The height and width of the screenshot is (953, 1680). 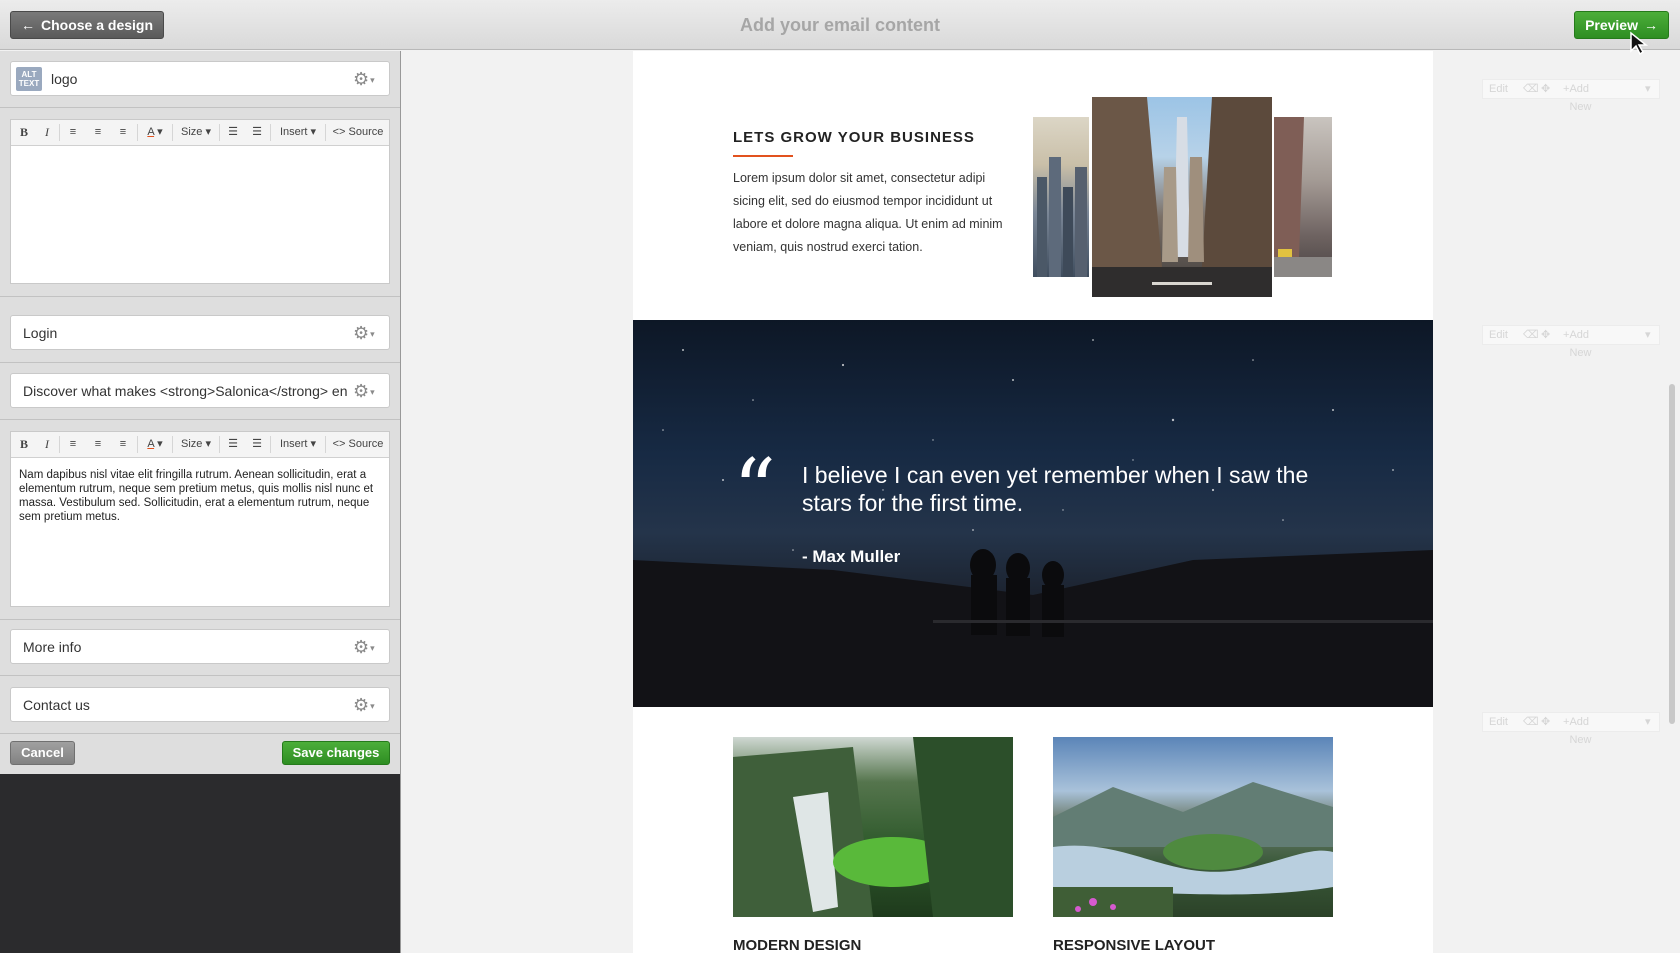 I want to click on waterfall-image, so click(x=873, y=827).